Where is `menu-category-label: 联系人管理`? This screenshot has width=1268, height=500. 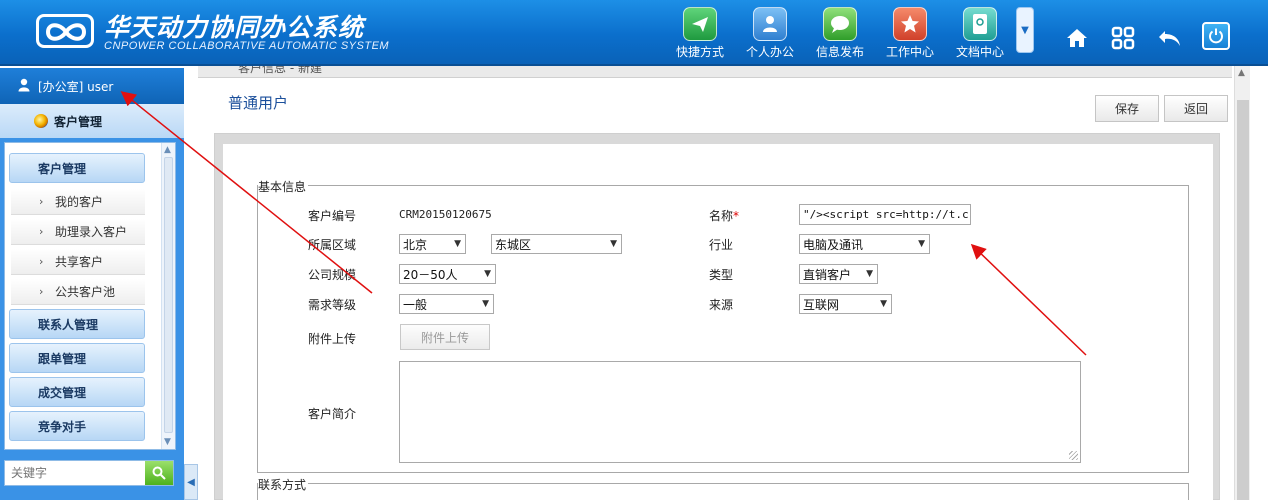 menu-category-label: 联系人管理 is located at coordinates (68, 324).